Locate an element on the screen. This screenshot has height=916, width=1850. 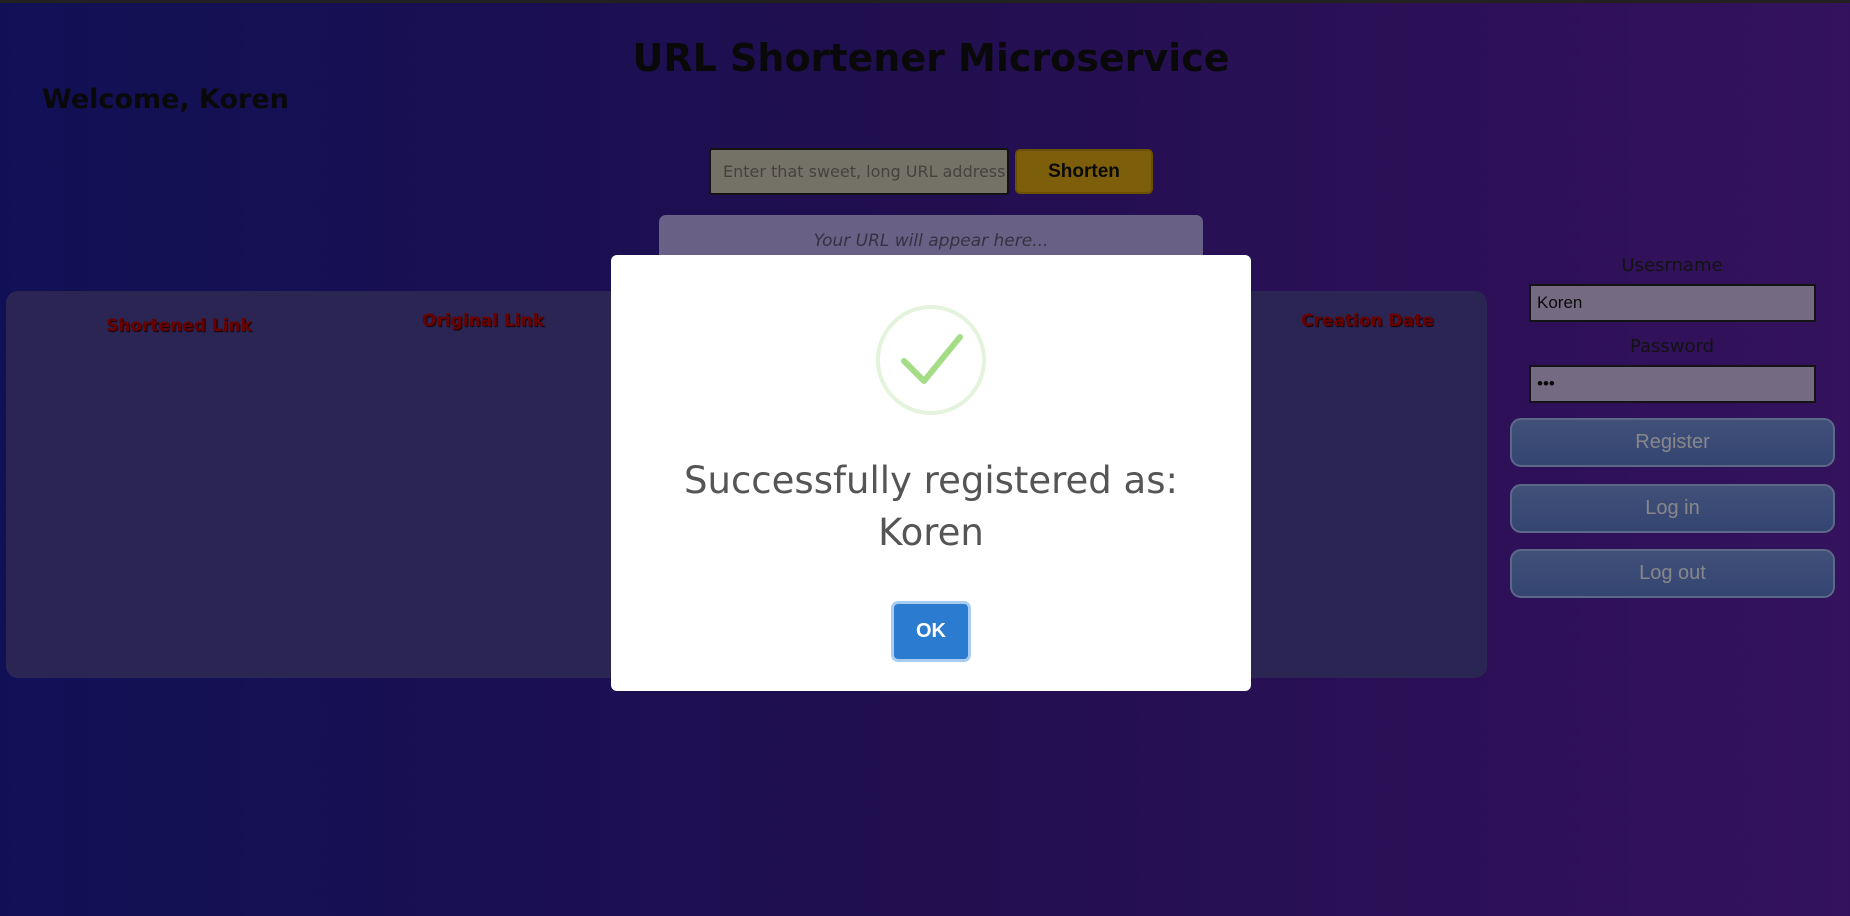
dialog-message-line-1: Successfully registered as: is located at coordinates (931, 480).